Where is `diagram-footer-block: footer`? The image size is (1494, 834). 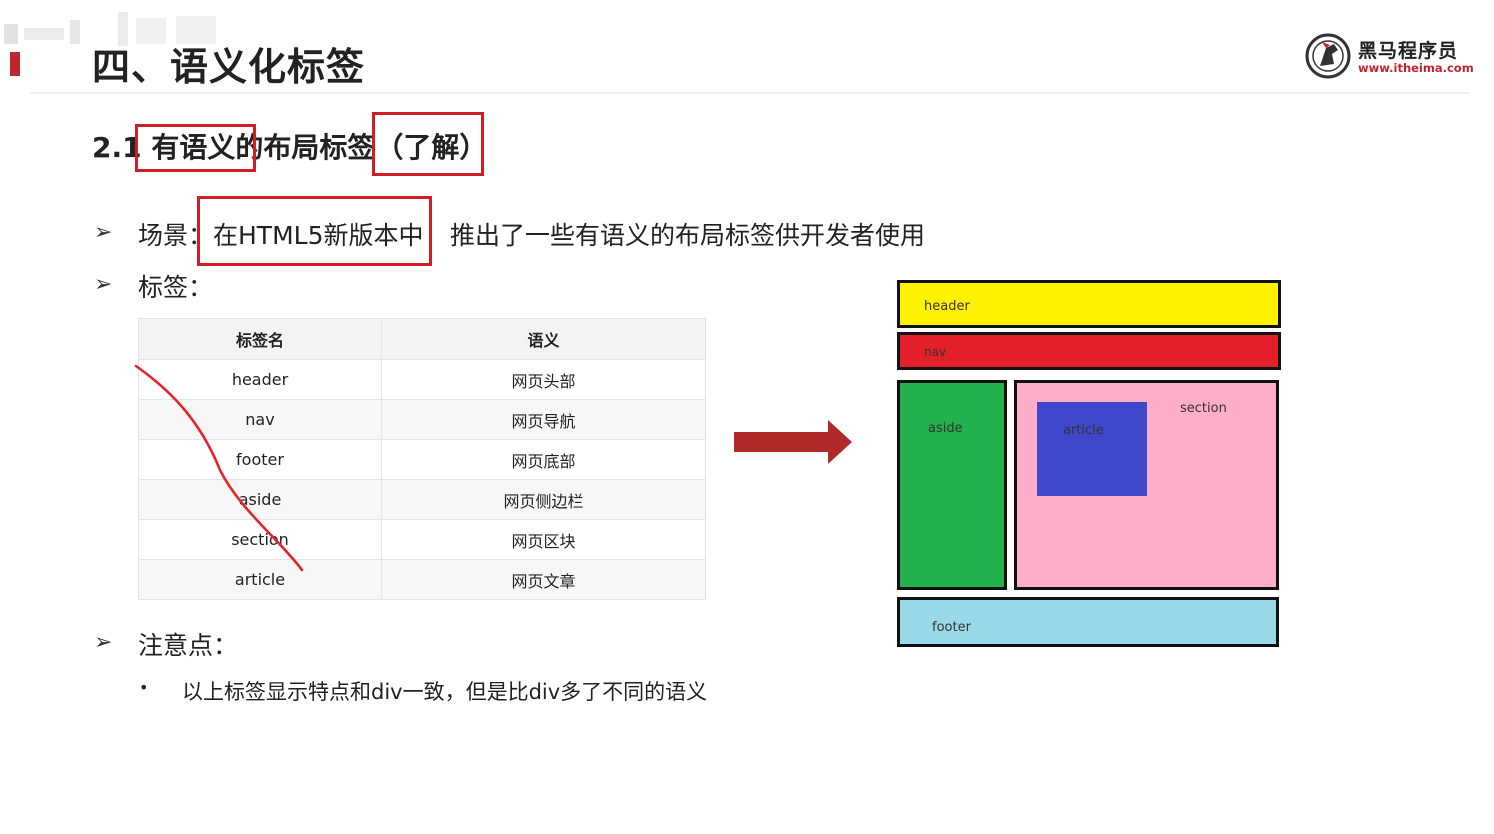
diagram-footer-block: footer is located at coordinates (1088, 622).